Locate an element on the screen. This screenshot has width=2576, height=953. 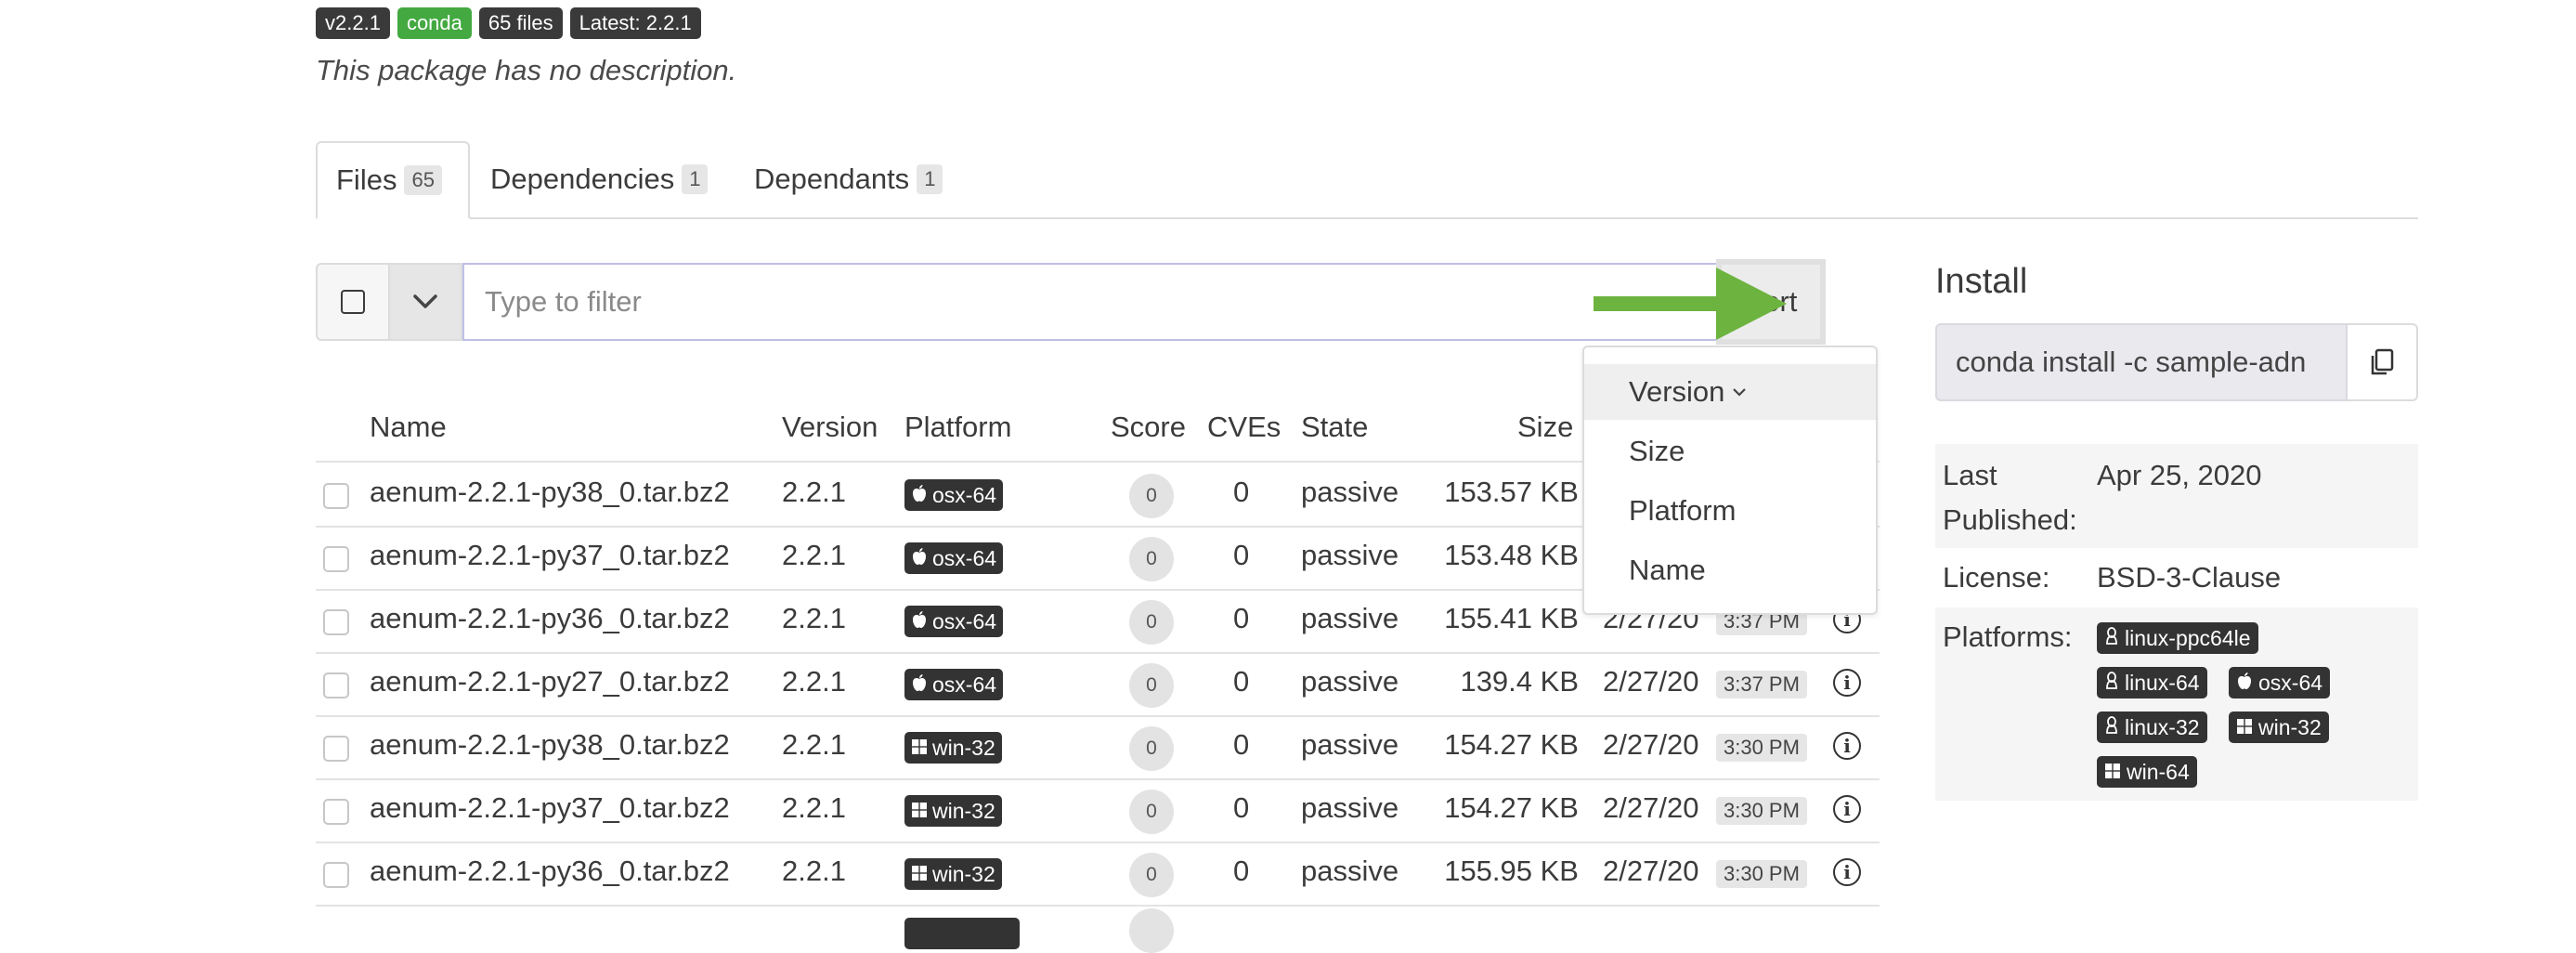
copy-button is located at coordinates (2383, 362).